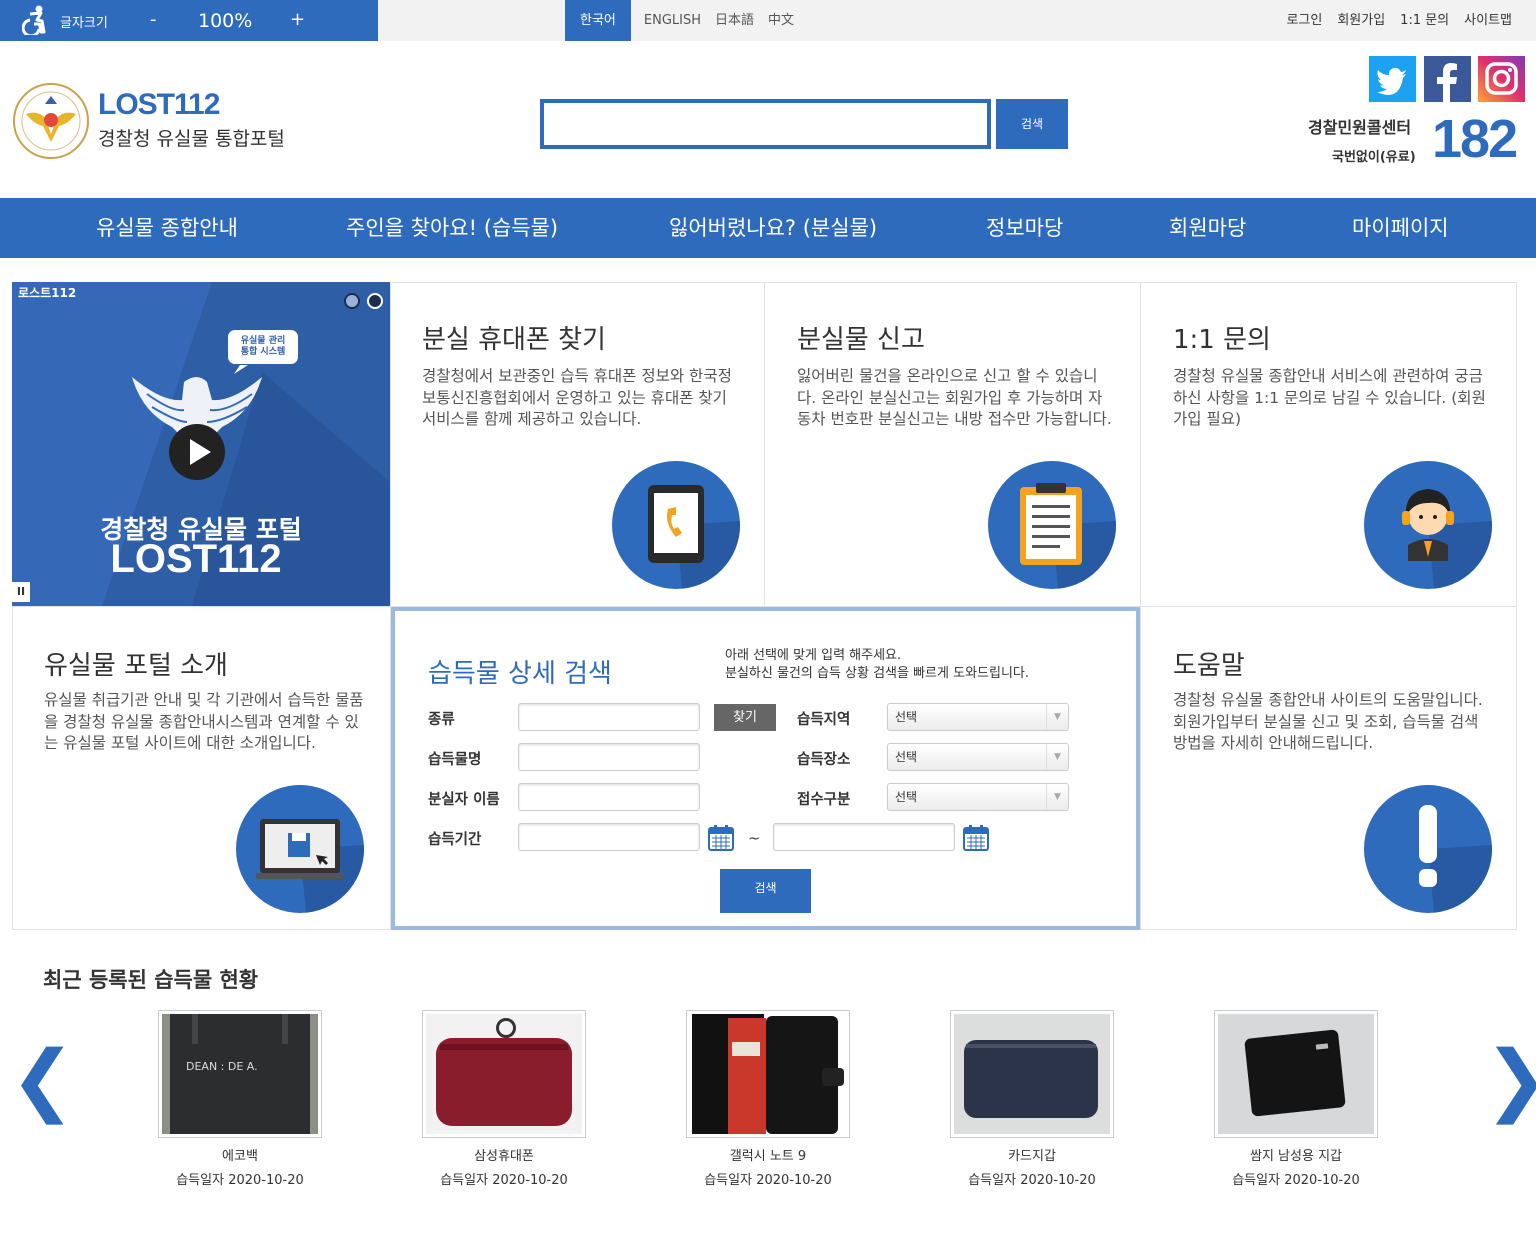 This screenshot has width=1536, height=1251. Describe the element at coordinates (136, 666) in the screenshot. I see `card-title: 유실물 포털 소개` at that location.